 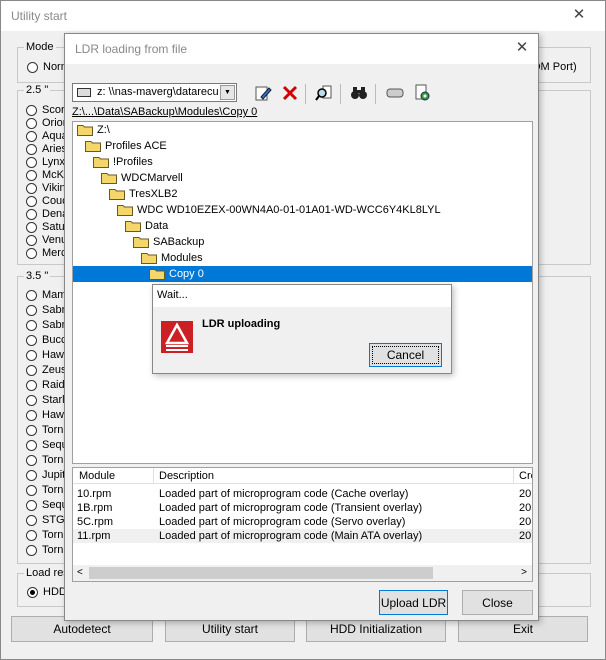 I want to click on column-created: Cre, so click(x=525, y=476).